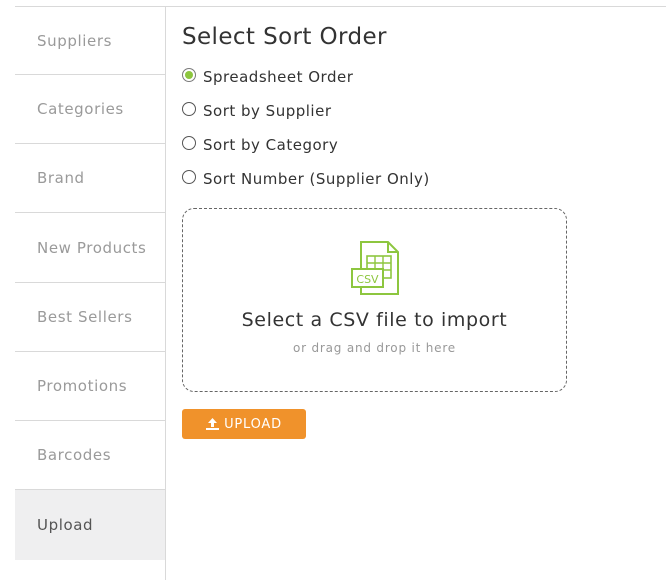 The height and width of the screenshot is (580, 666). Describe the element at coordinates (367, 279) in the screenshot. I see `csv-icon-text: CSV` at that location.